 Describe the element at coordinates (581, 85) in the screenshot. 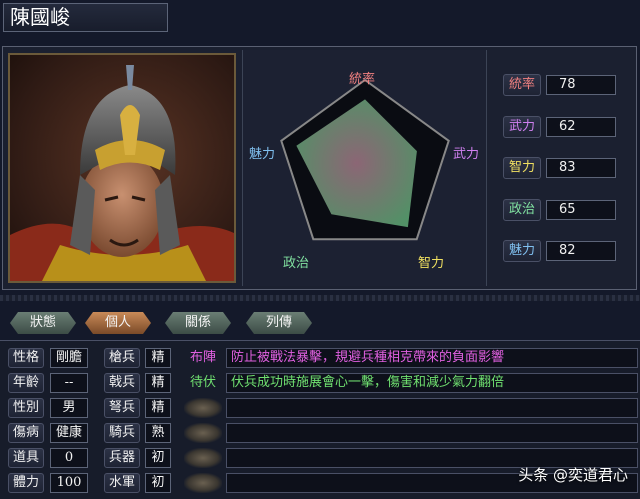

I see `stat-value: 78` at that location.